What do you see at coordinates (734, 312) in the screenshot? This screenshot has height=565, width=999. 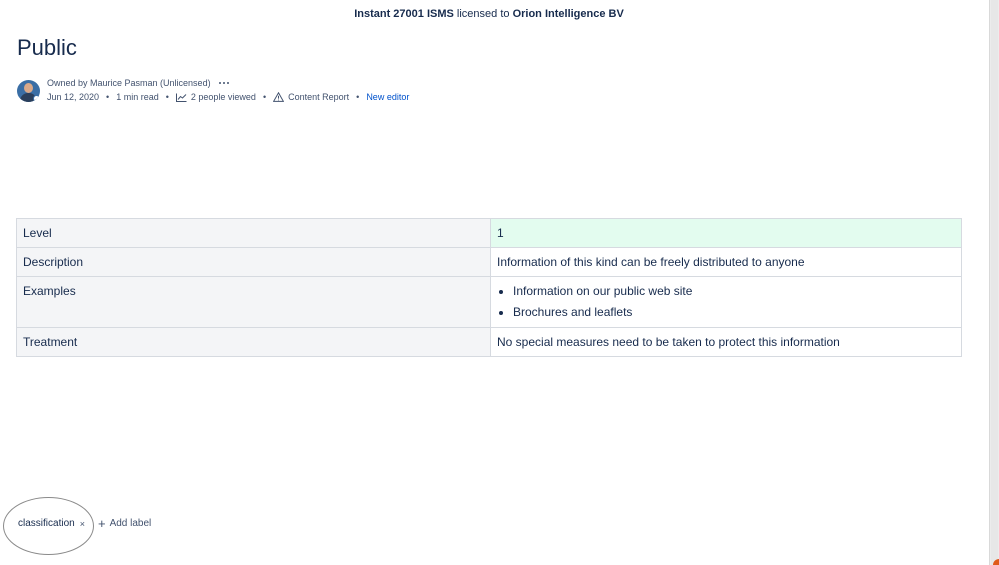 I see `list-item: Brochures and leaflets` at bounding box center [734, 312].